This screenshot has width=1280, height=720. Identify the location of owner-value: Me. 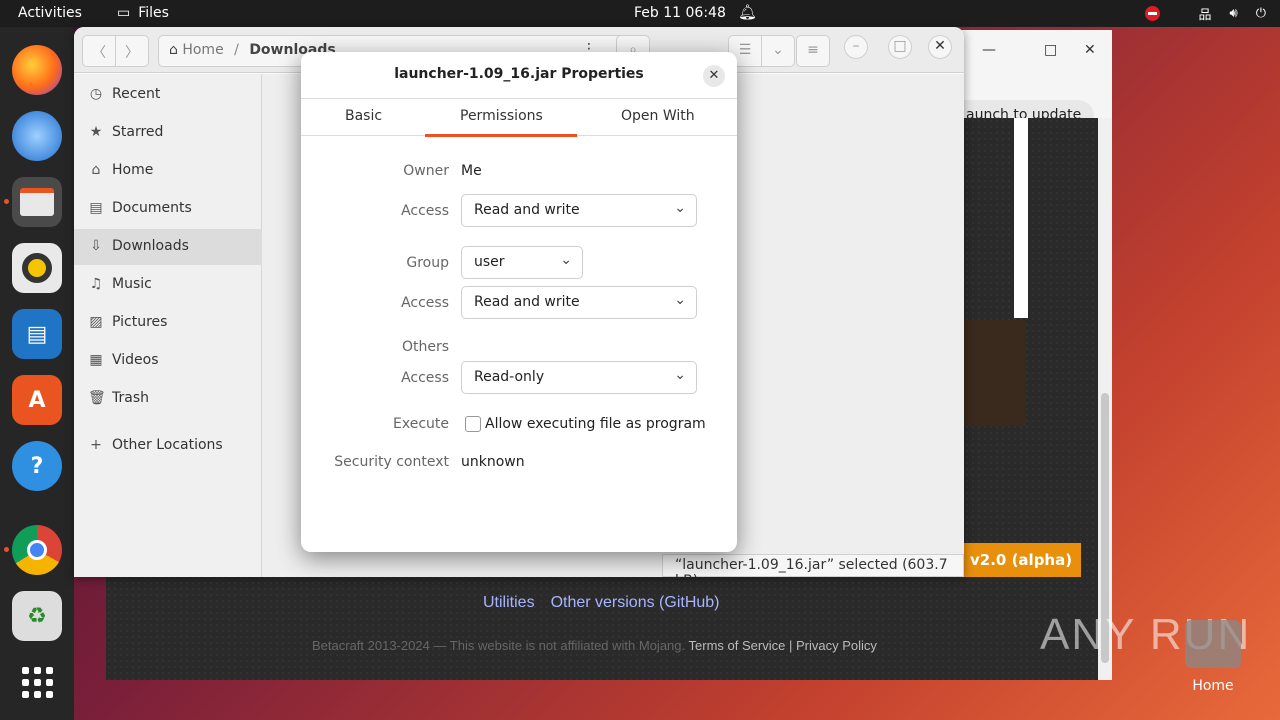
(471, 171).